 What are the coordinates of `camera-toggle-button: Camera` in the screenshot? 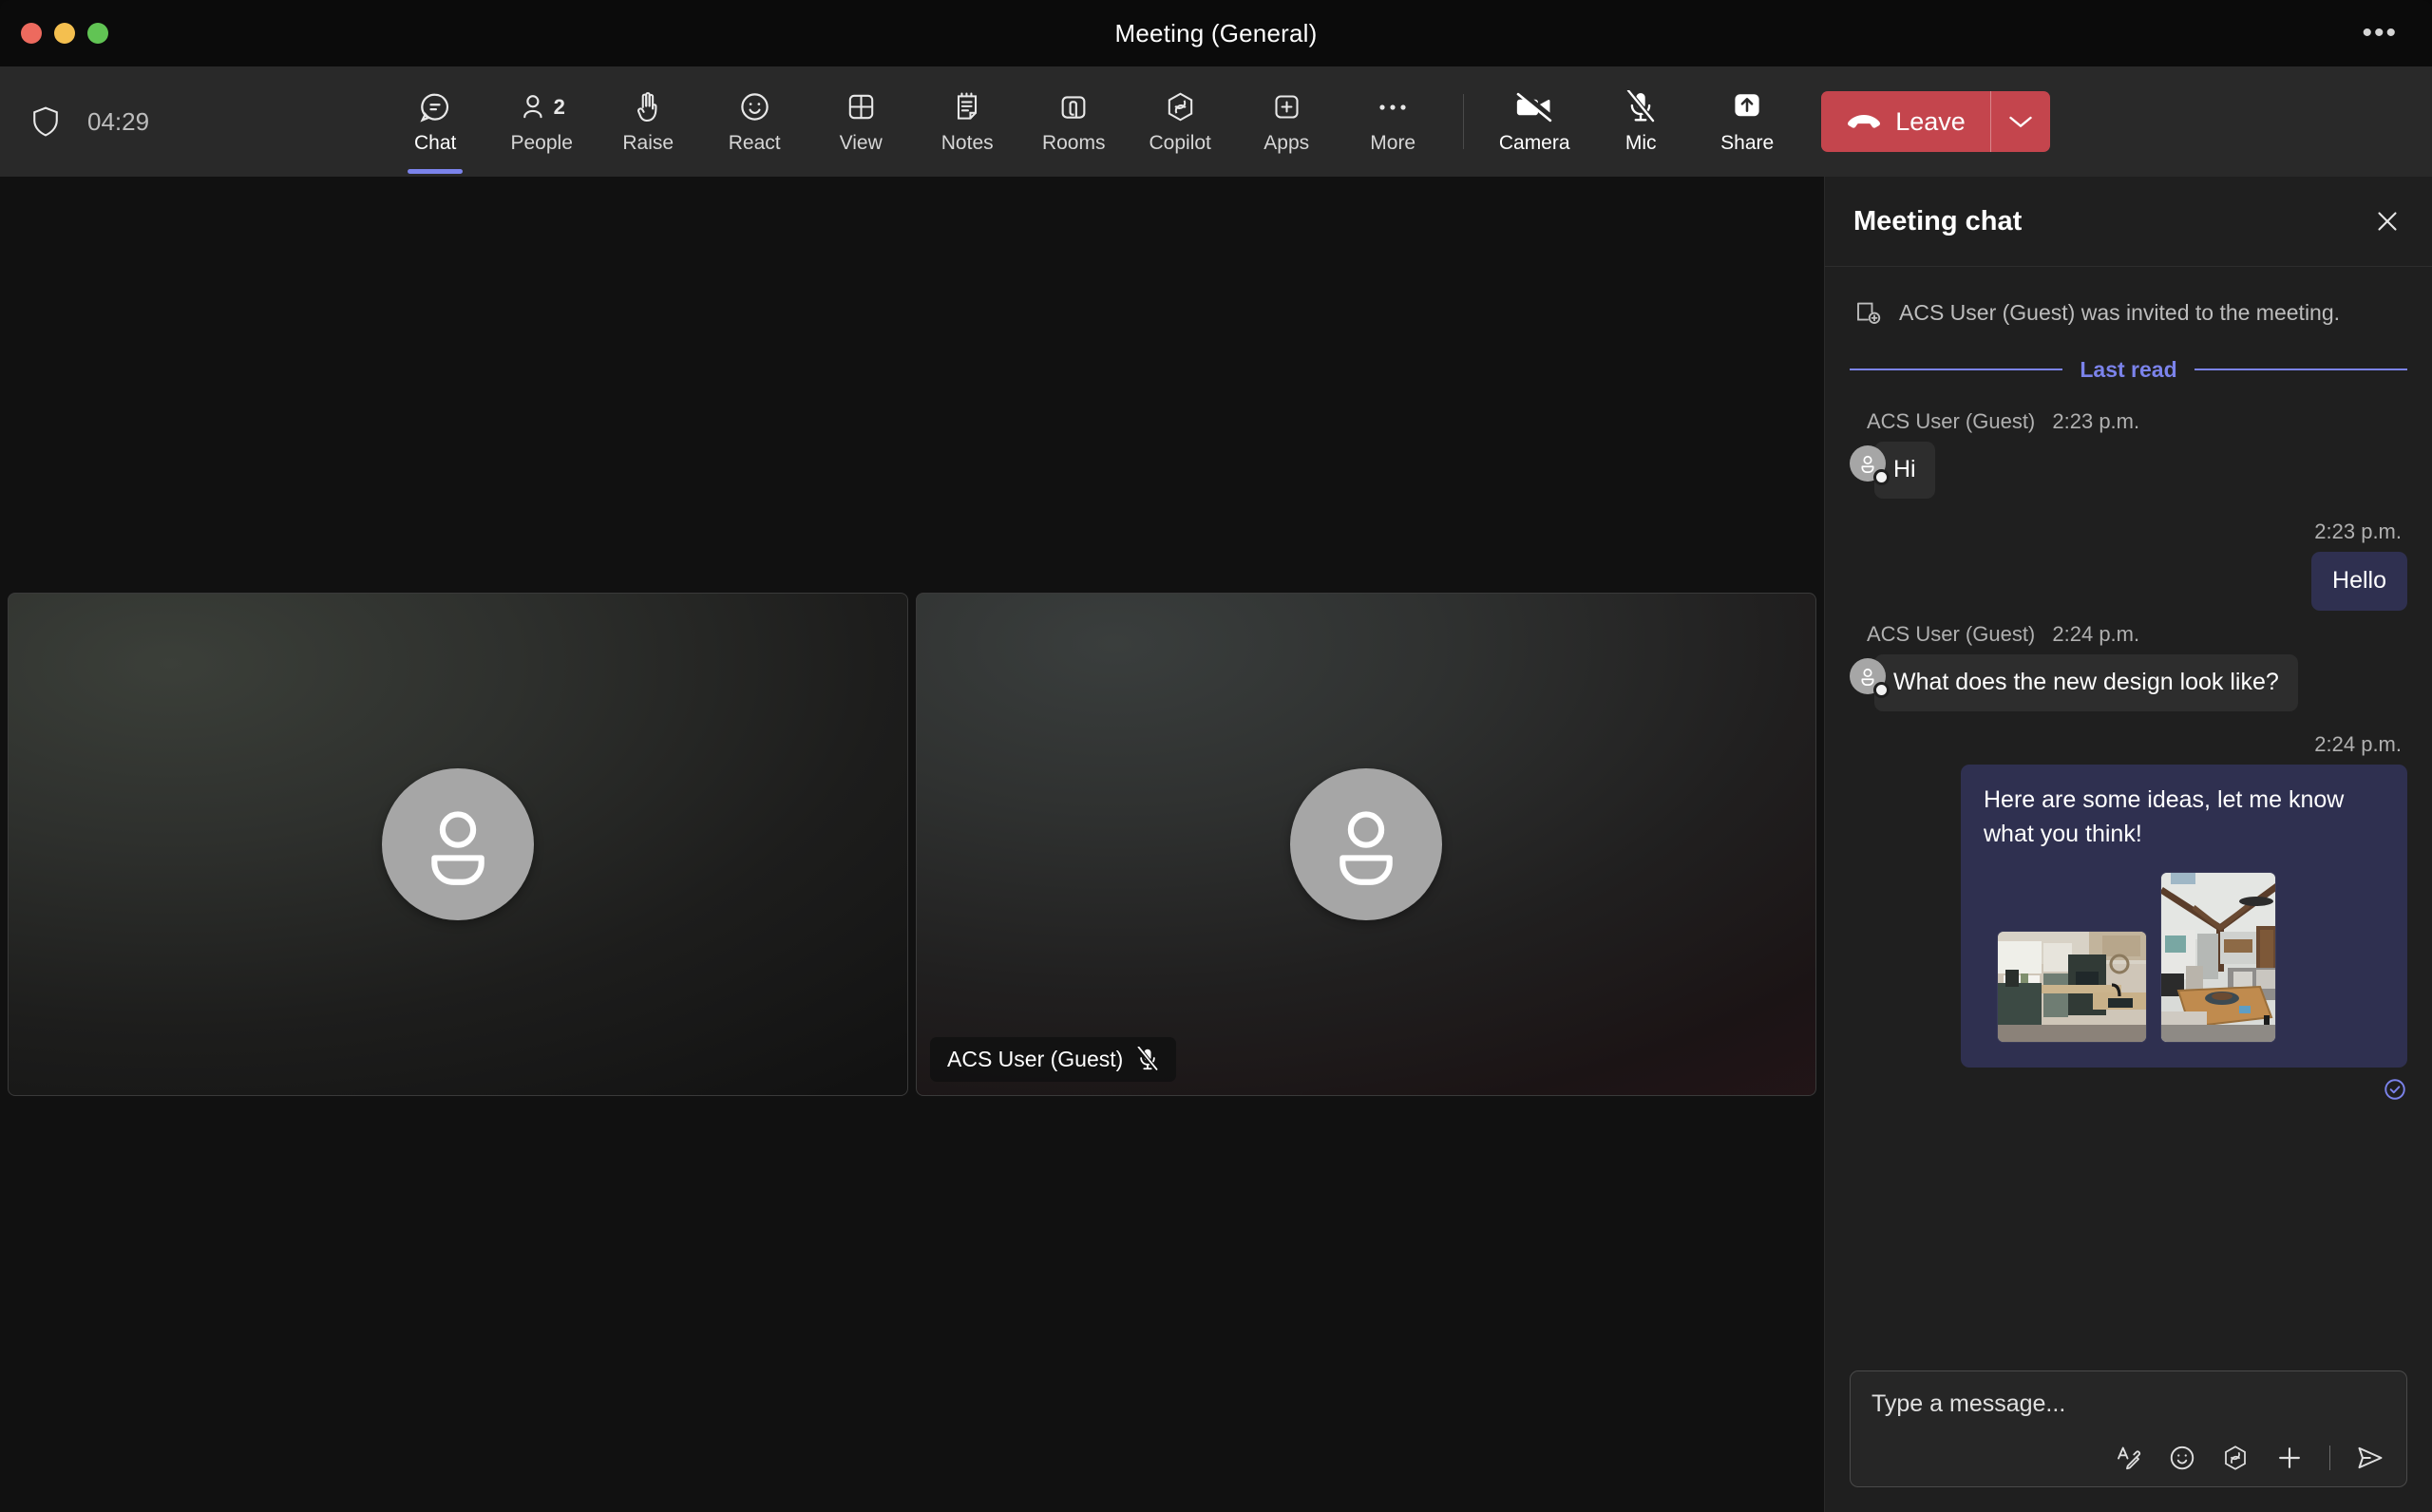 It's located at (1534, 122).